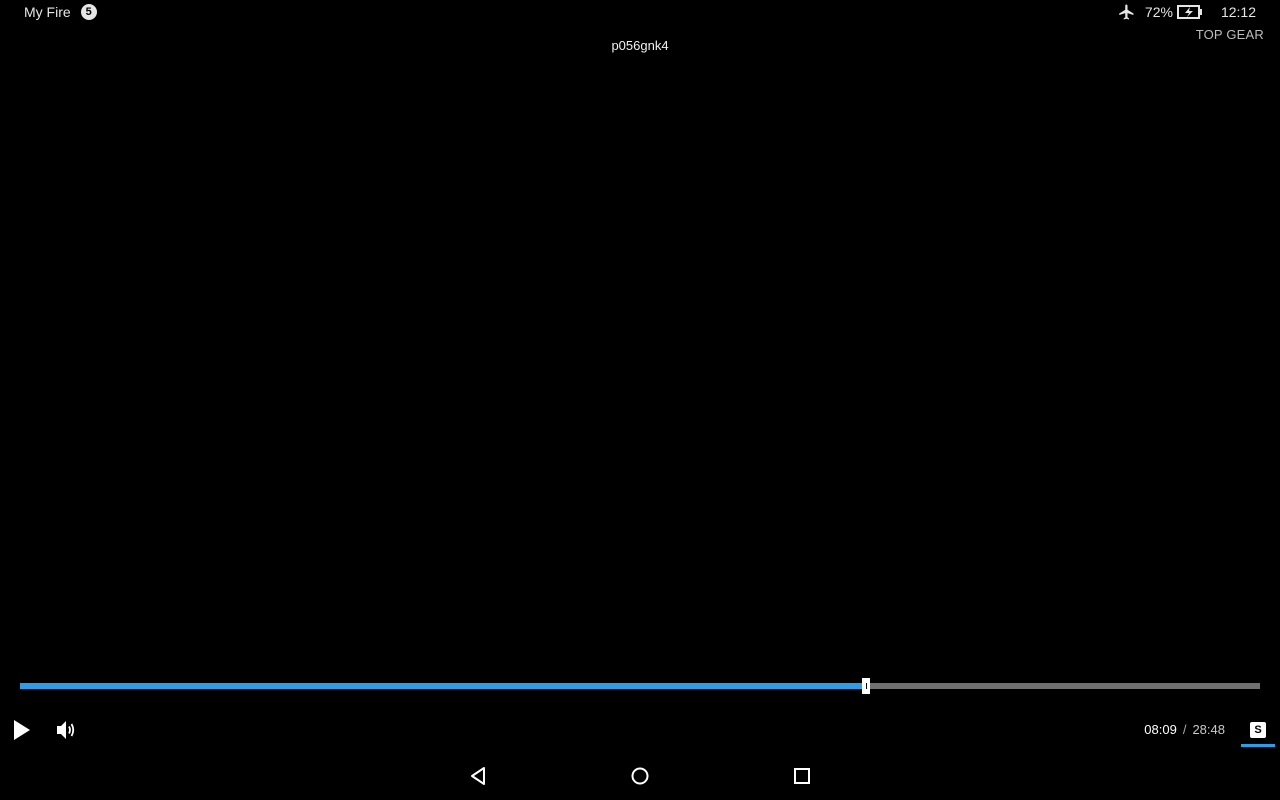  What do you see at coordinates (443, 686) in the screenshot?
I see `seek-bar-progress` at bounding box center [443, 686].